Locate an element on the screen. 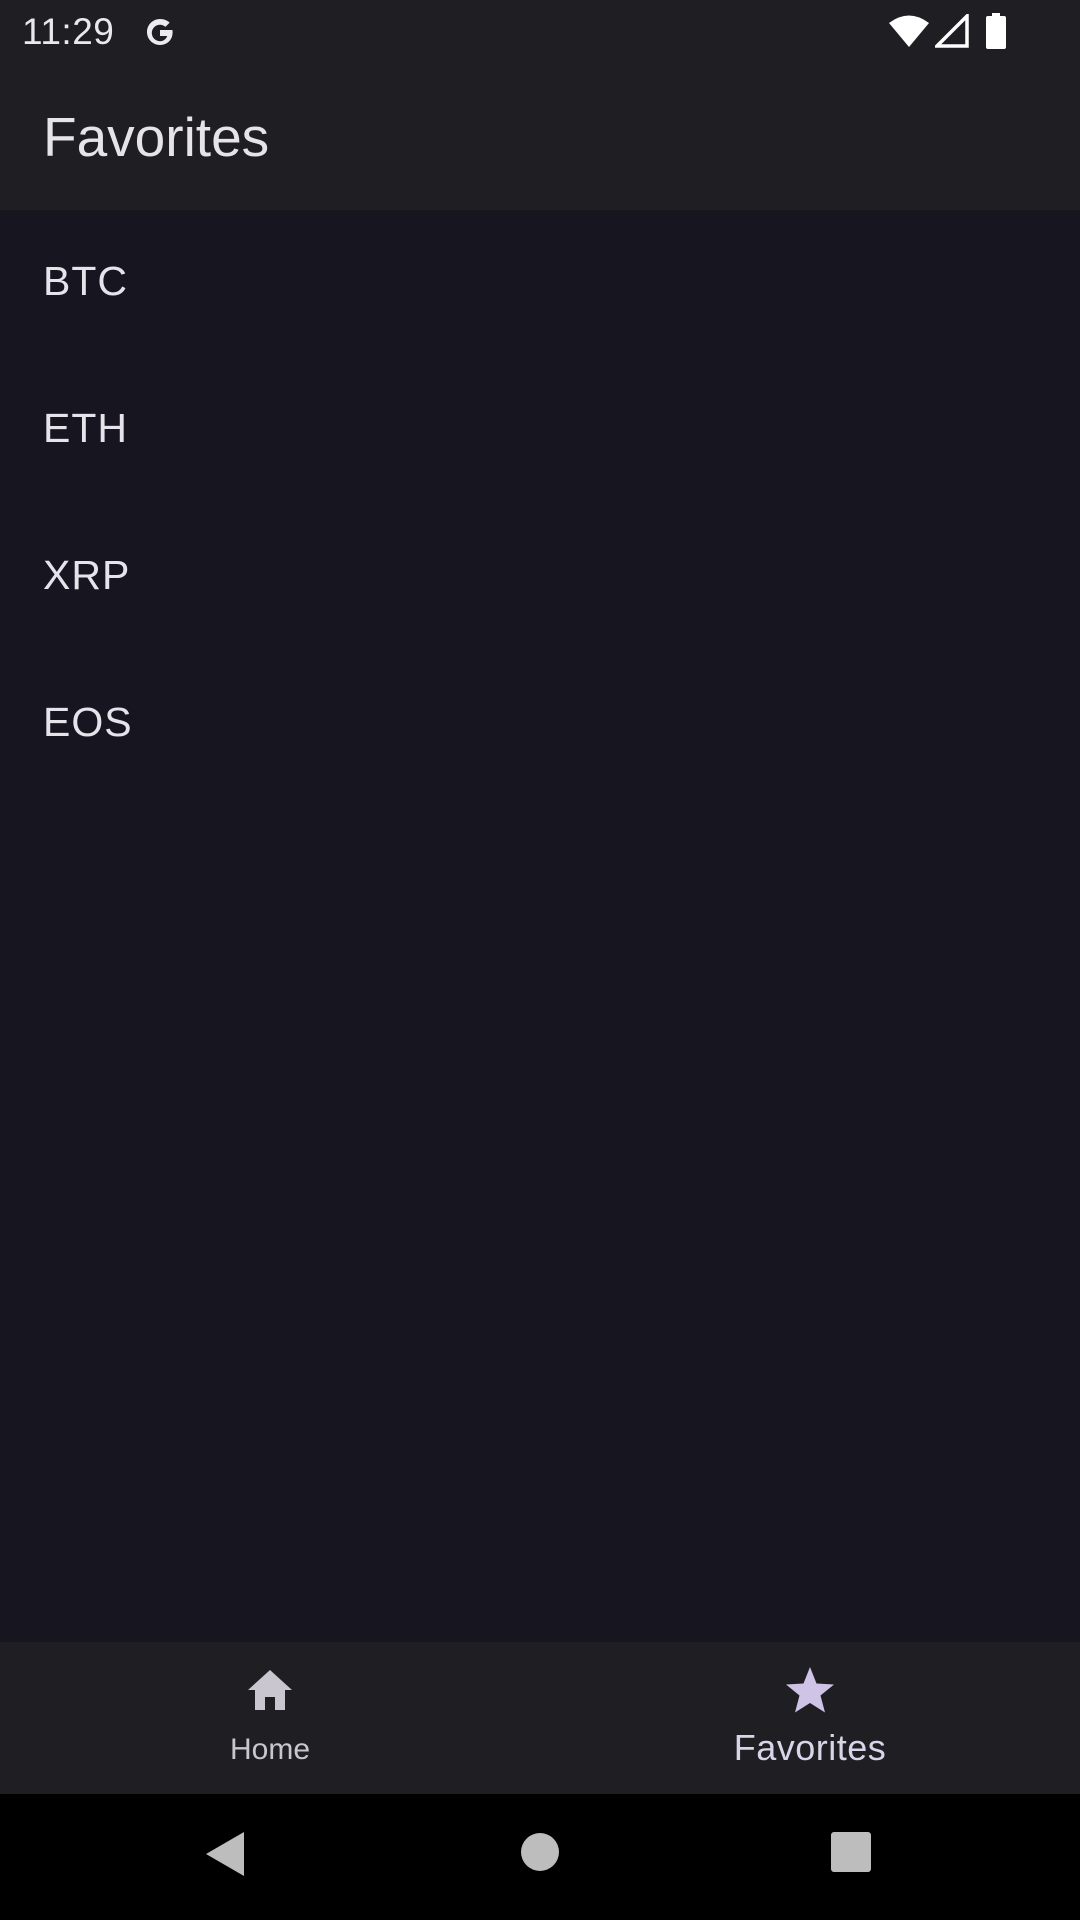  status-bar: 11:29 is located at coordinates (540, 32).